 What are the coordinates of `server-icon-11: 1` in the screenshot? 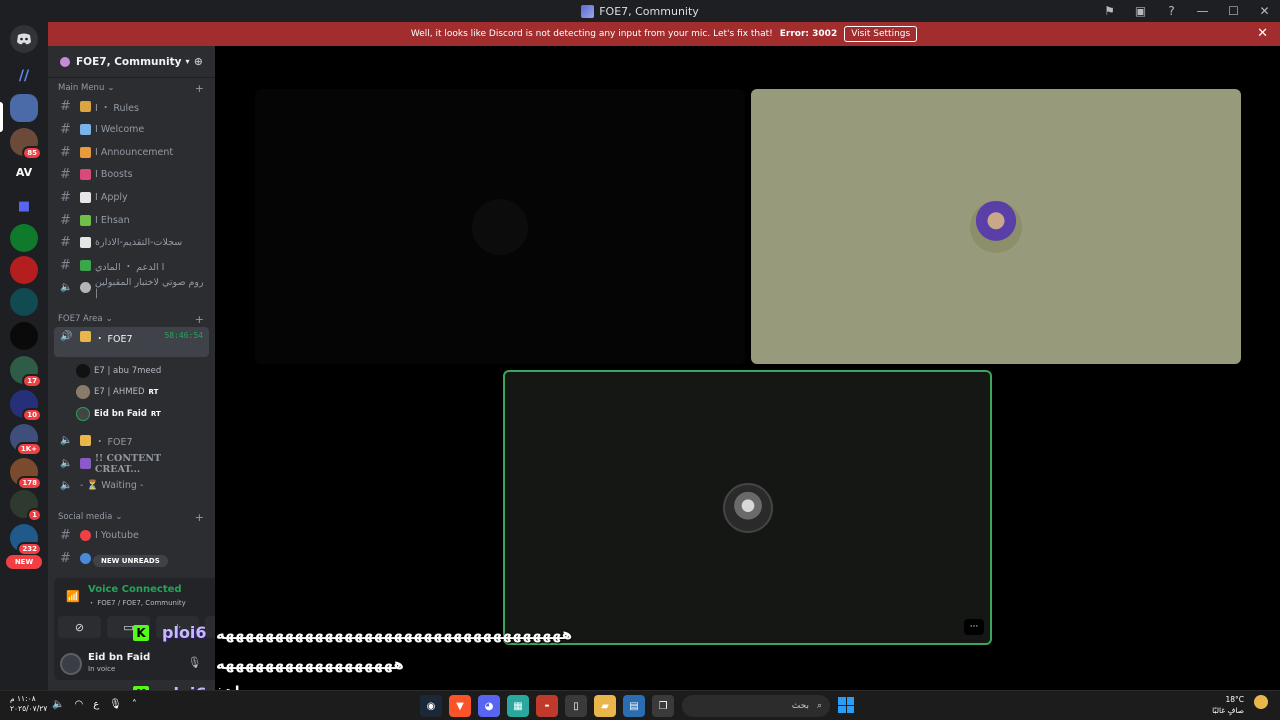 It's located at (26, 506).